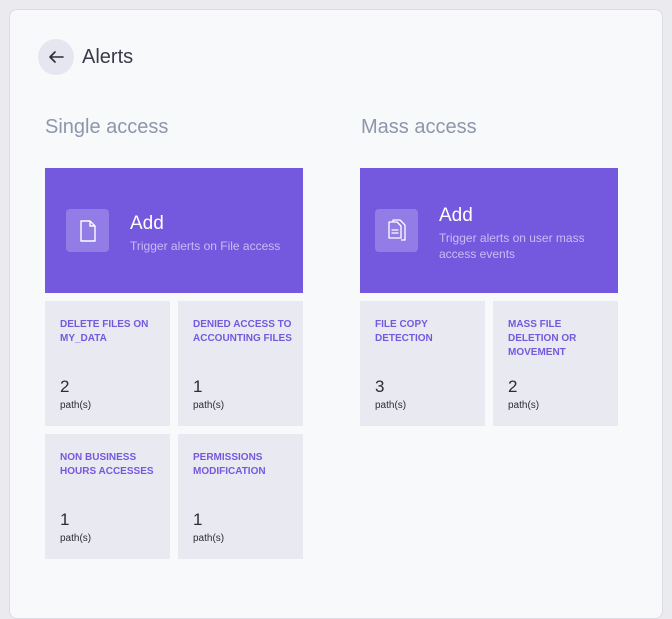 This screenshot has width=672, height=619. What do you see at coordinates (108, 56) in the screenshot?
I see `page-title: Alerts` at bounding box center [108, 56].